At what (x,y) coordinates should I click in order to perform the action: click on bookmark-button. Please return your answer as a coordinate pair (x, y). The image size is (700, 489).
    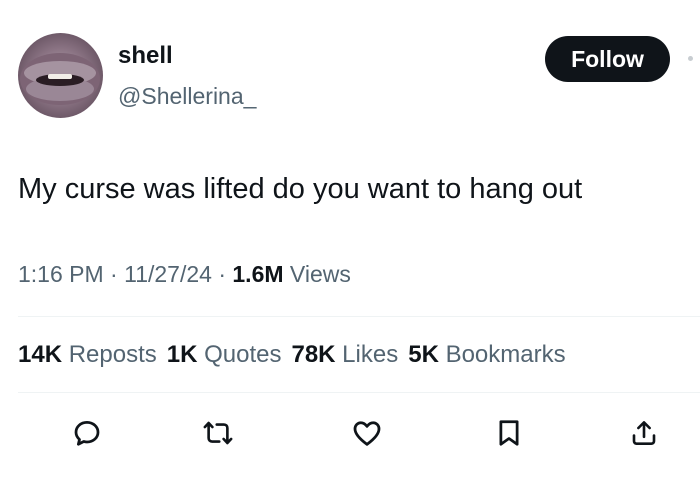
    Looking at the image, I should click on (509, 433).